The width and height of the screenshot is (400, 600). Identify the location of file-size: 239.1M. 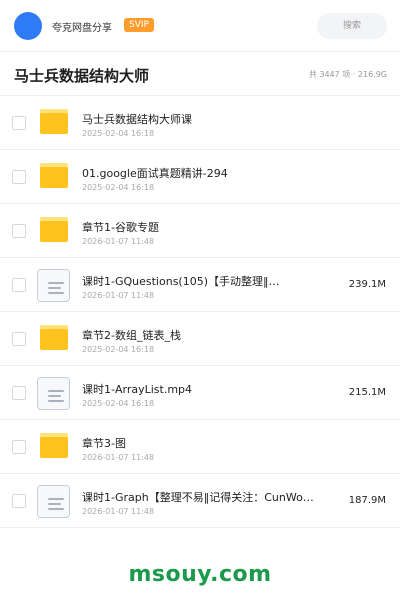
(367, 284).